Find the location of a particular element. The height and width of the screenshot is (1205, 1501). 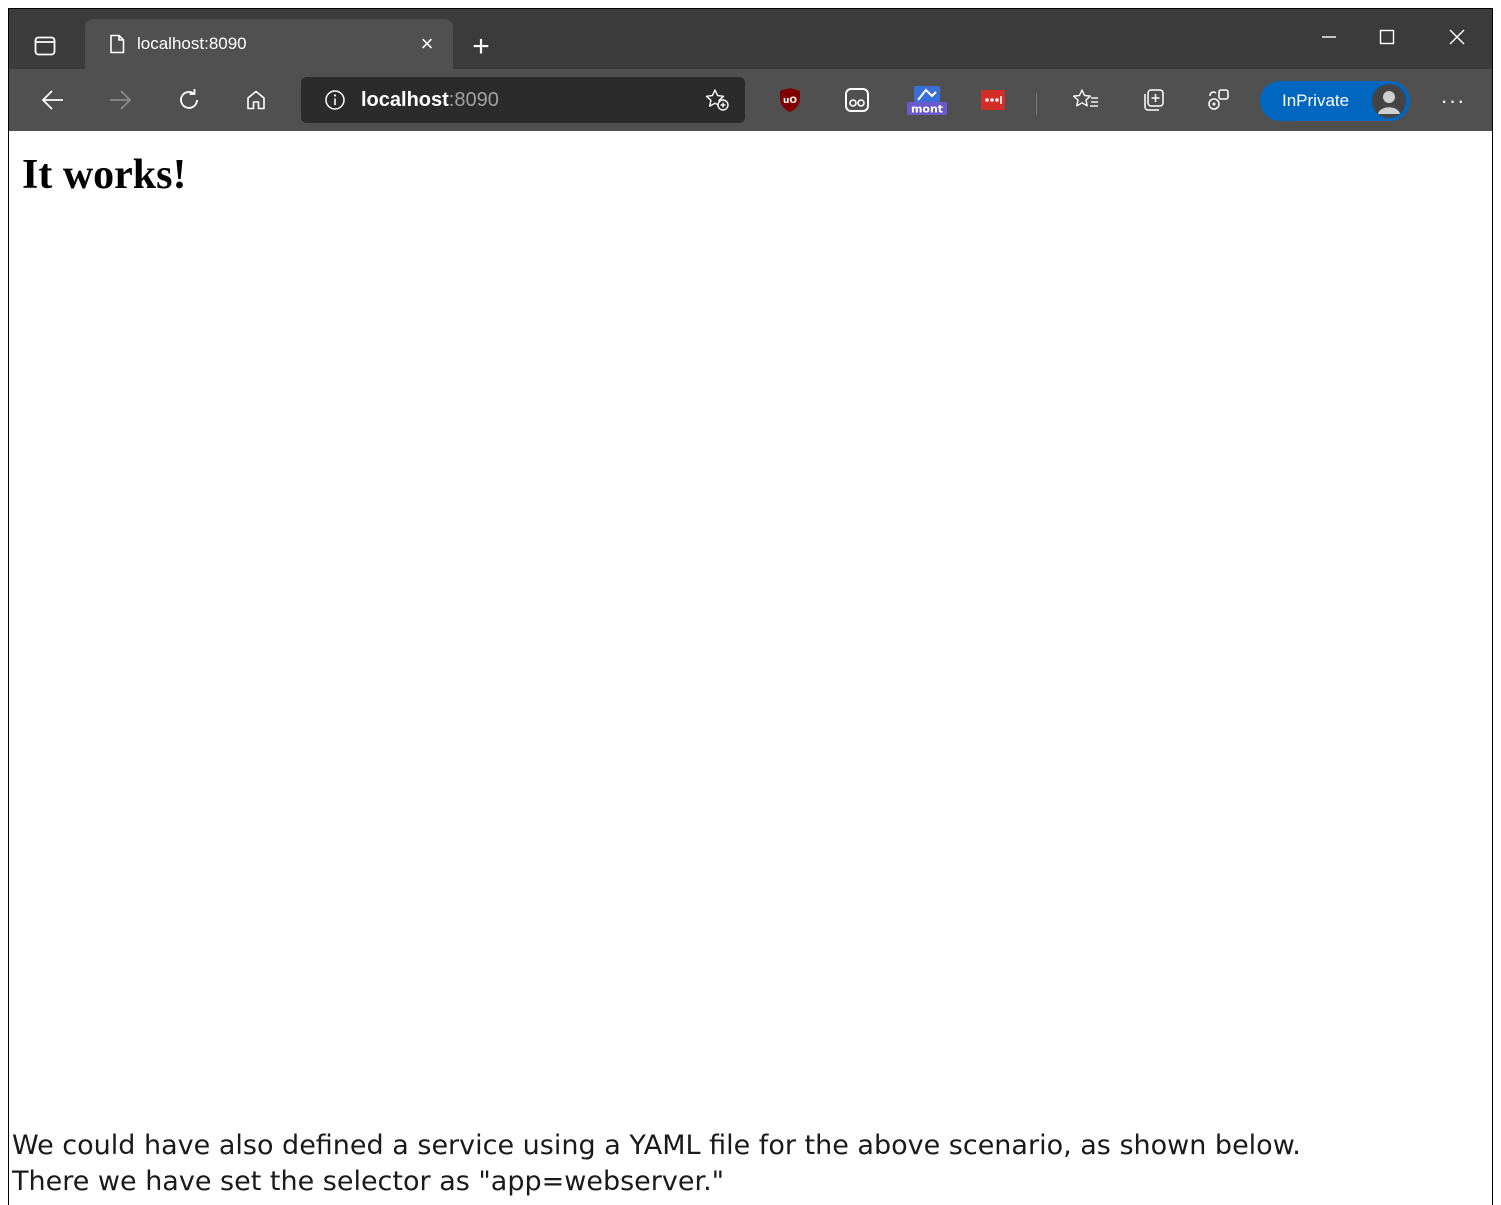

home-icon is located at coordinates (256, 100).